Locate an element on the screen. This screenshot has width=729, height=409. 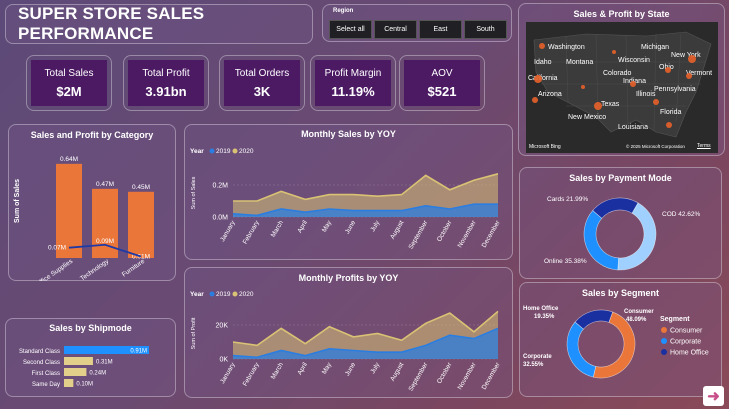
monthly-profit-xtick: February is located at coordinates (251, 374).